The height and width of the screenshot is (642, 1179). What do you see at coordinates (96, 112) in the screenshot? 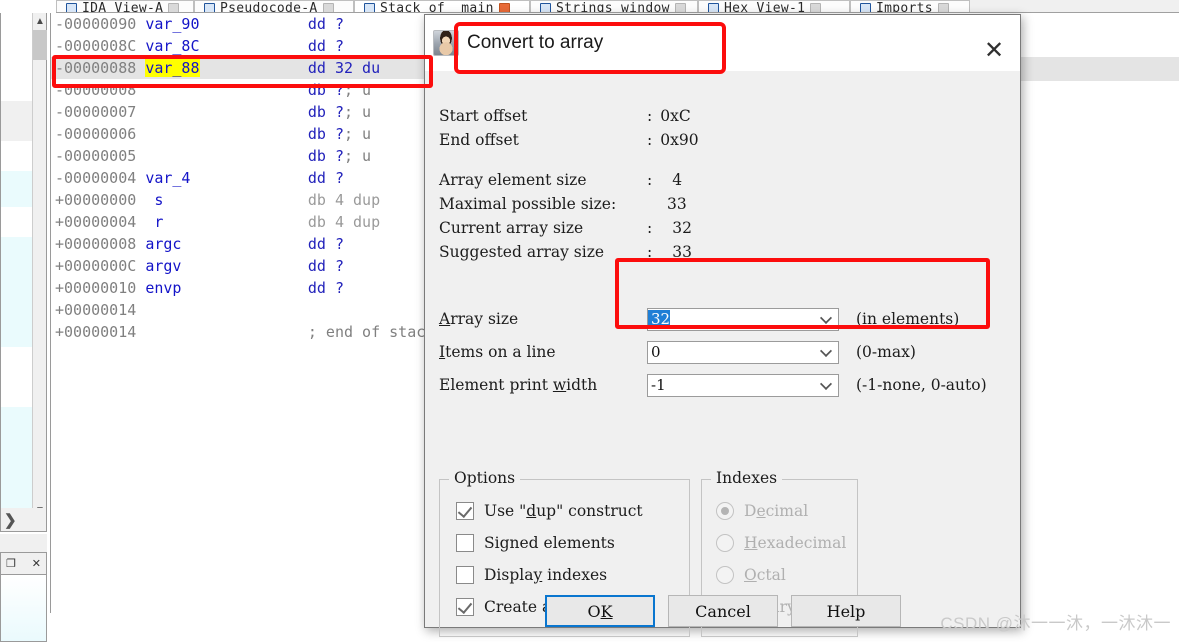
I see `row-address: -00000007` at bounding box center [96, 112].